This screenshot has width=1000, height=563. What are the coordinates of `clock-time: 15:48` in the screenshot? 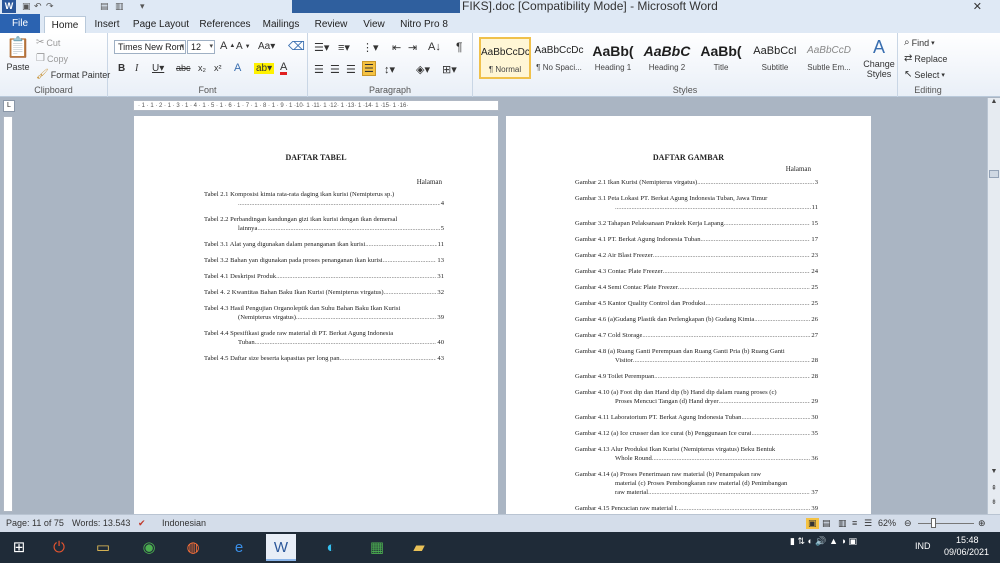 It's located at (967, 540).